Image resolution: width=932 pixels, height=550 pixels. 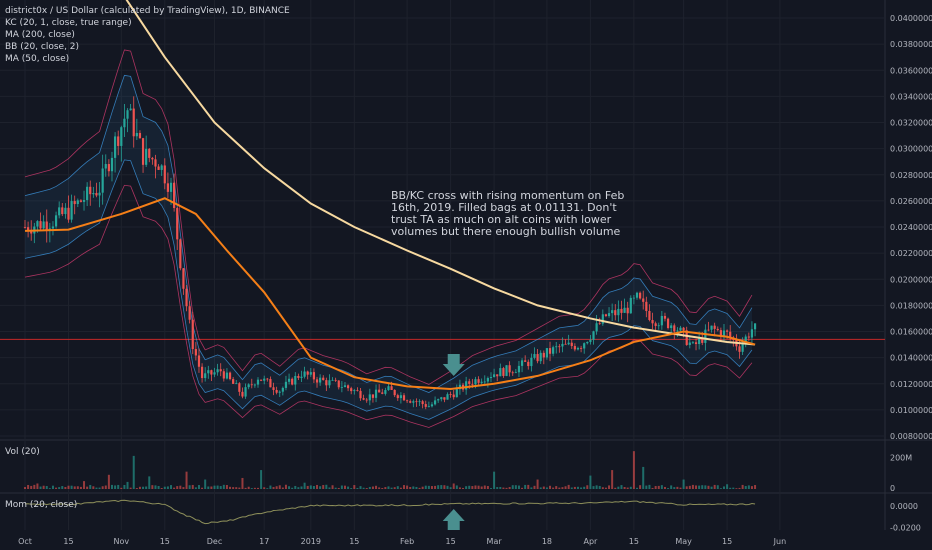 I want to click on x-tick-label: Dec, so click(x=214, y=541).